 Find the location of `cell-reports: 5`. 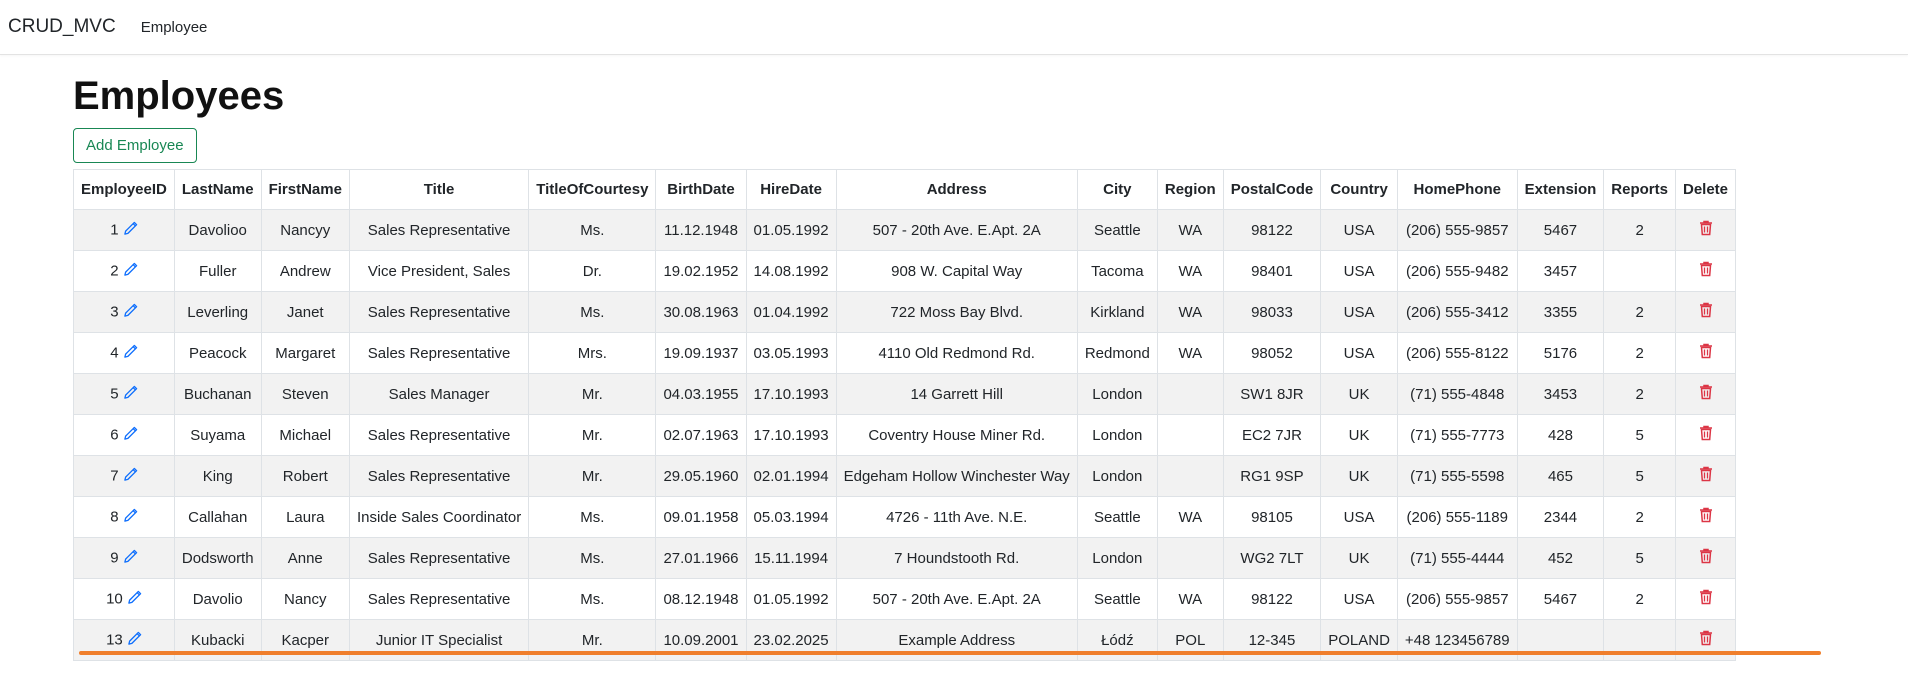

cell-reports: 5 is located at coordinates (1639, 476).